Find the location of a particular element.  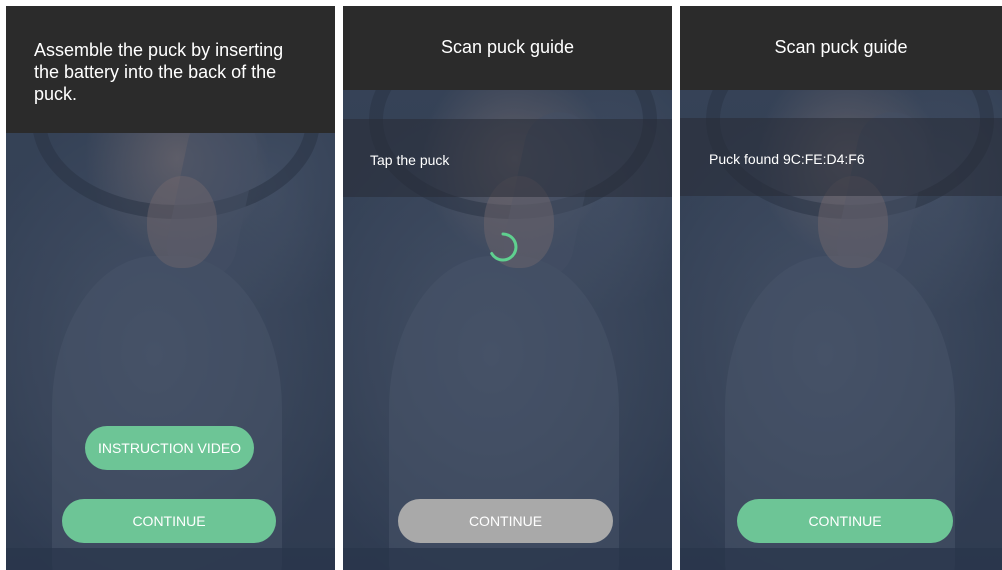

status-band: Puck found 9C:FE:D4:F6 is located at coordinates (841, 157).